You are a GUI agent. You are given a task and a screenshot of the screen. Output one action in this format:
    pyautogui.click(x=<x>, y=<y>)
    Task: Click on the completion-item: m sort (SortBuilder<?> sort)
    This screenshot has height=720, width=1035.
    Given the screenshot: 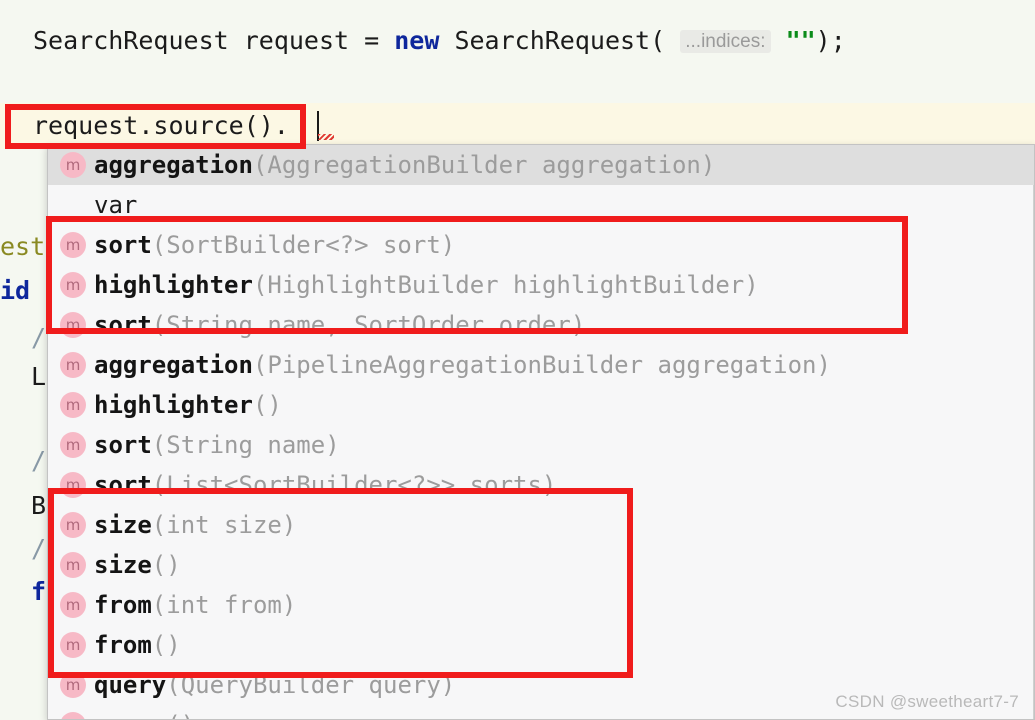 What is the action you would take?
    pyautogui.click(x=541, y=245)
    